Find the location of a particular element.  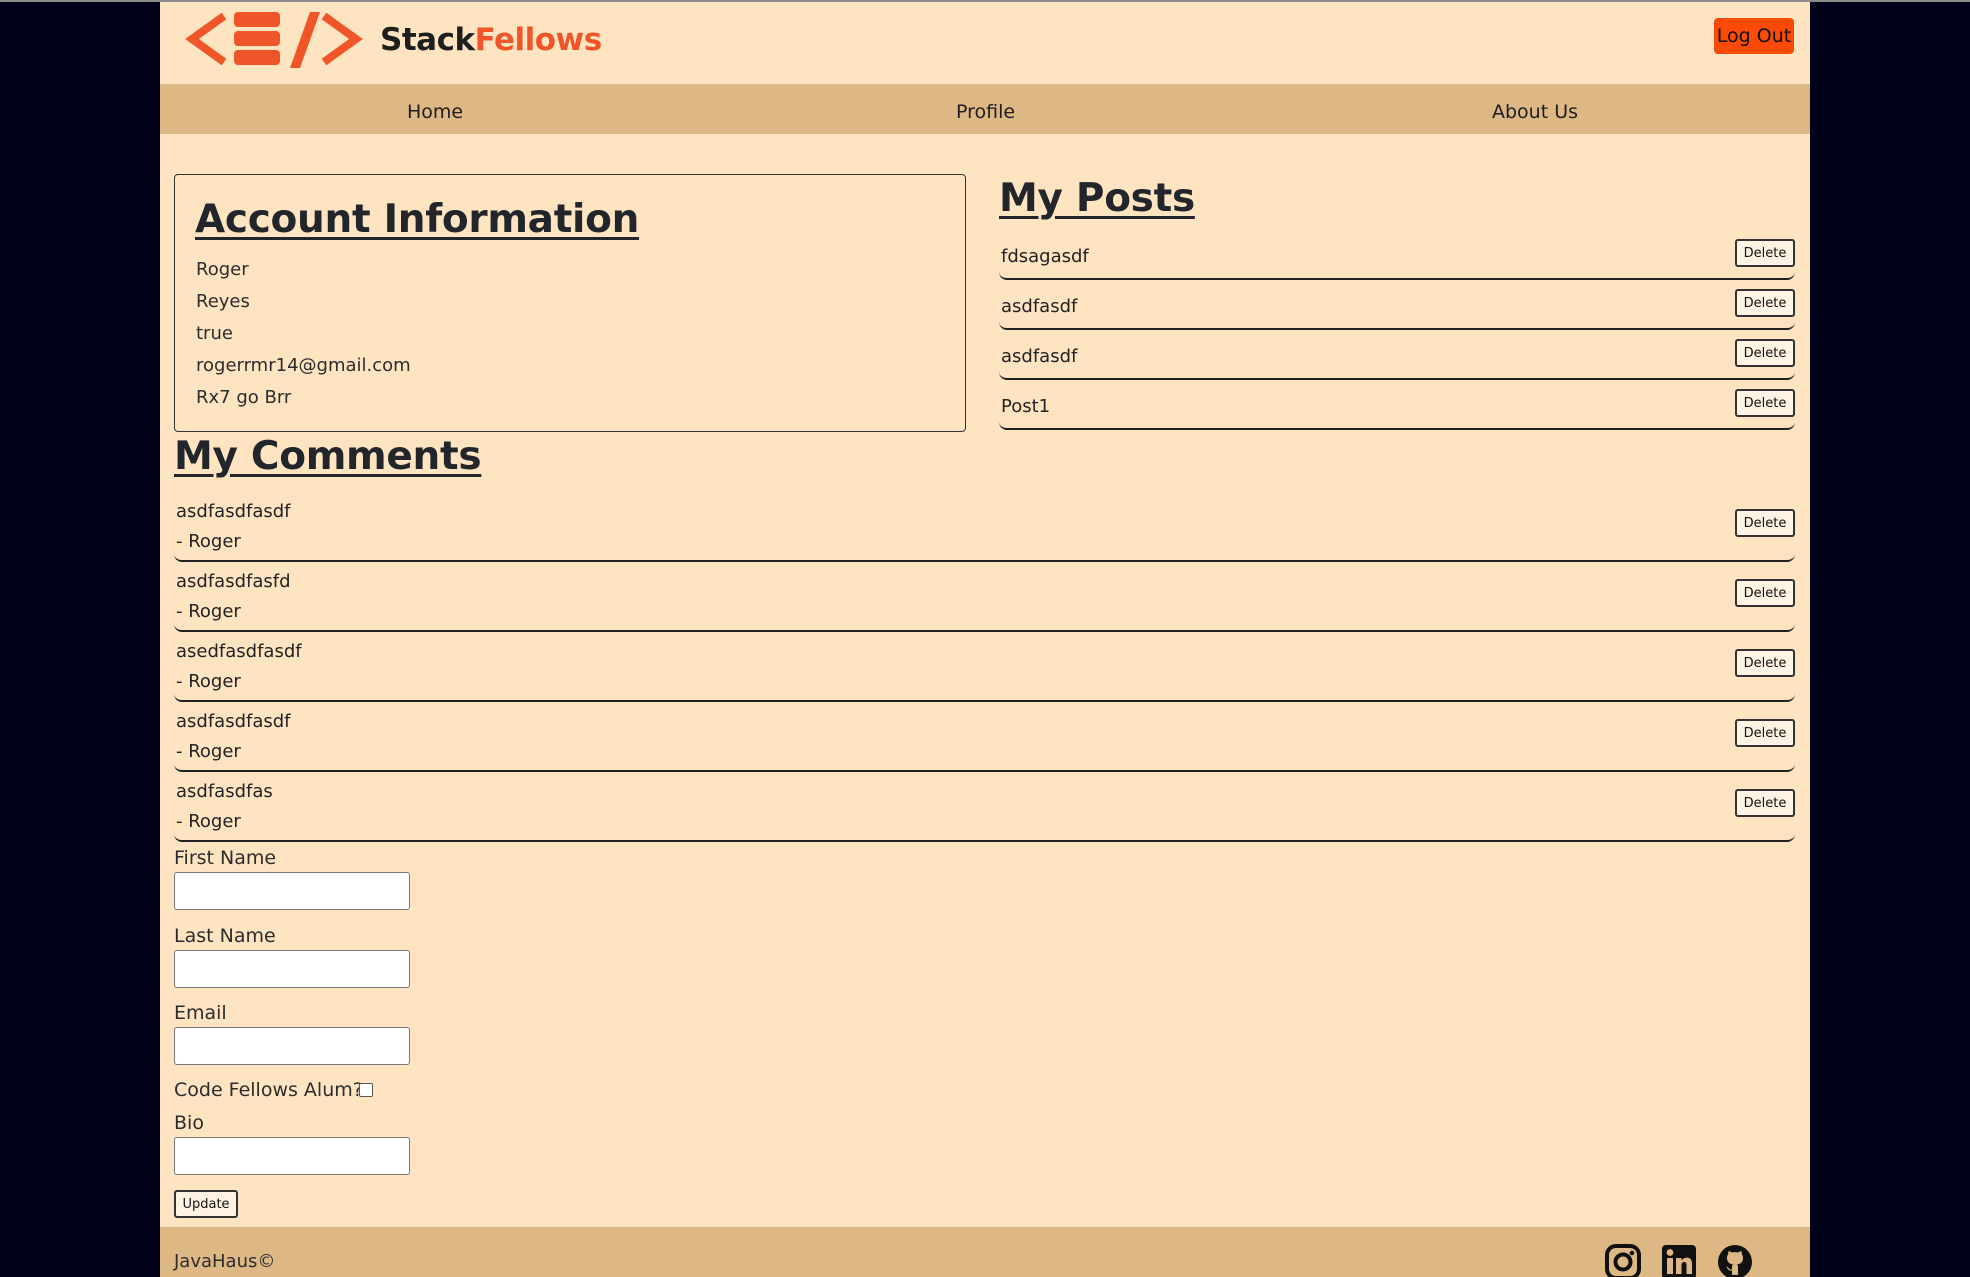

comment-text: asdfasdfasfd is located at coordinates (233, 581).